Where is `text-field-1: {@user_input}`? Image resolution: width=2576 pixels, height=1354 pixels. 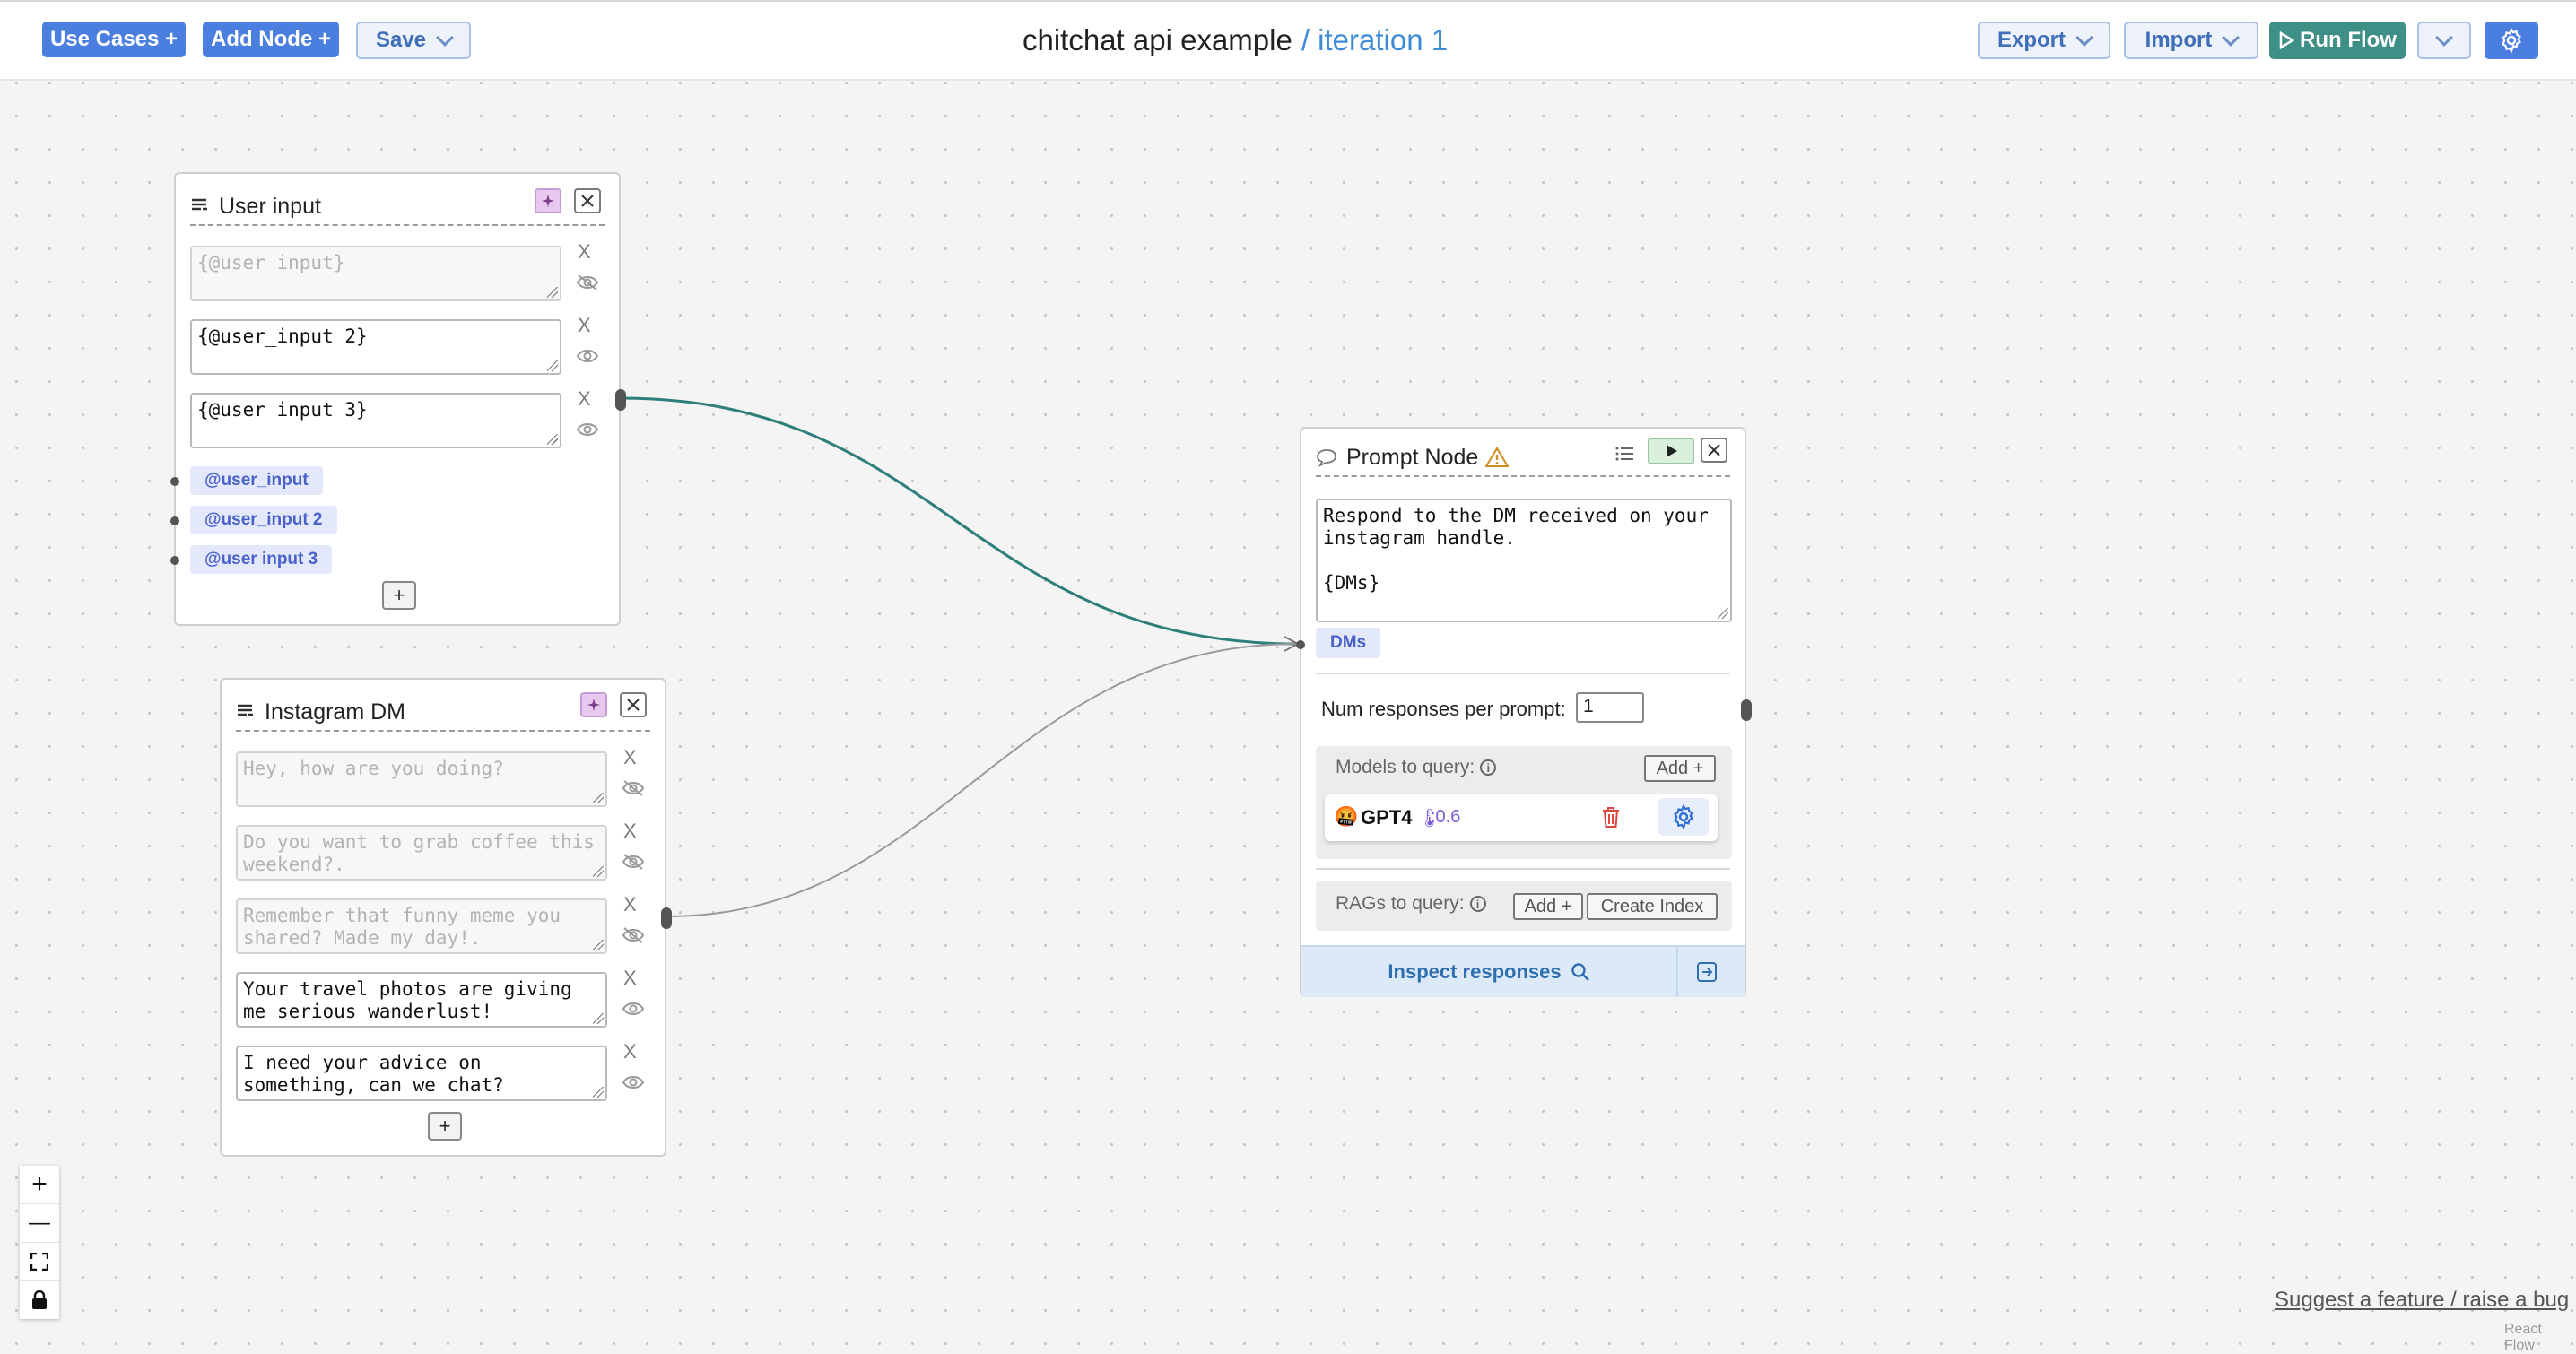 text-field-1: {@user_input} is located at coordinates (375, 273).